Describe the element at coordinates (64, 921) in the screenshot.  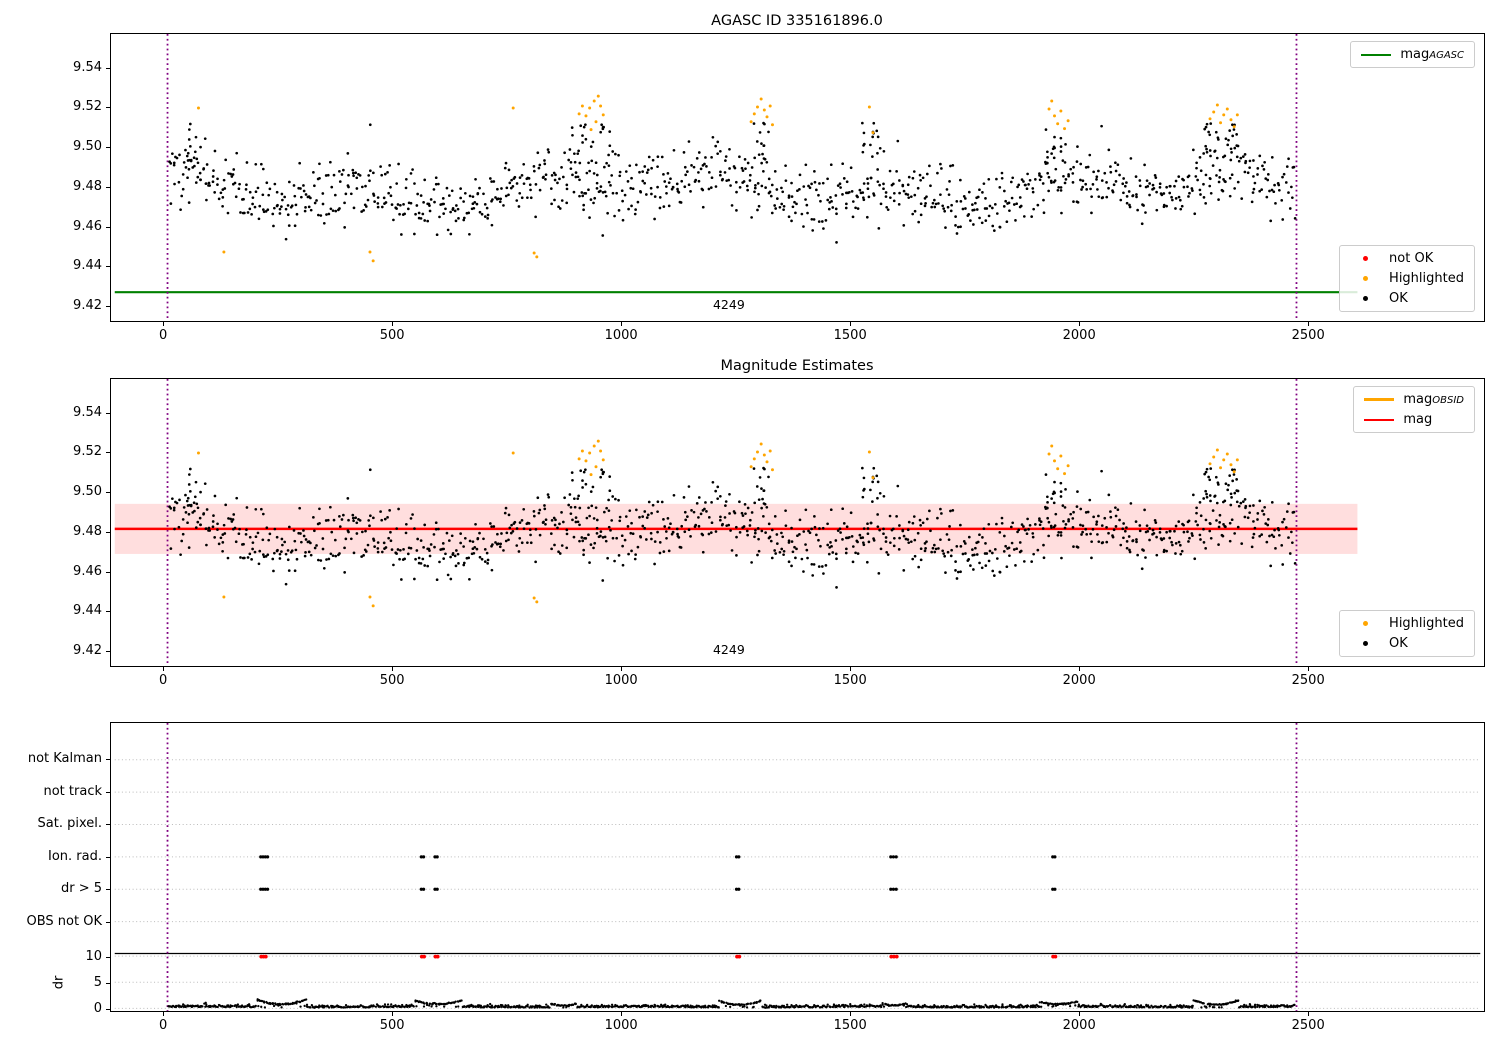
I see `tick-label: OBS not OK` at that location.